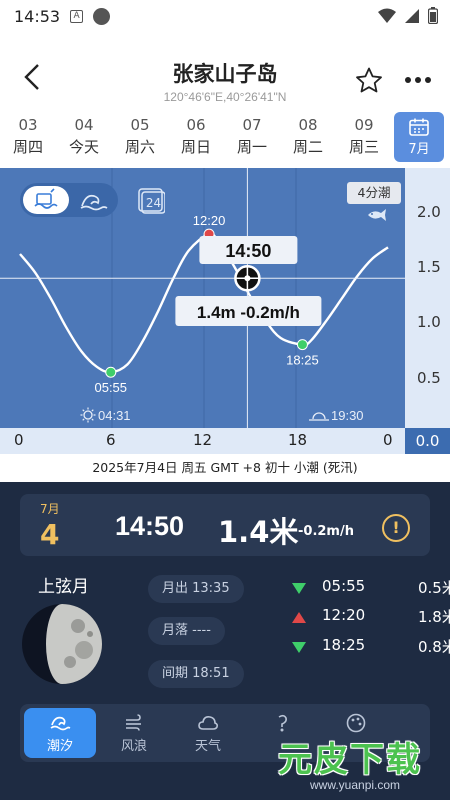 The width and height of the screenshot is (450, 800). Describe the element at coordinates (251, 147) in the screenshot. I see `date-weekday: 周一` at that location.